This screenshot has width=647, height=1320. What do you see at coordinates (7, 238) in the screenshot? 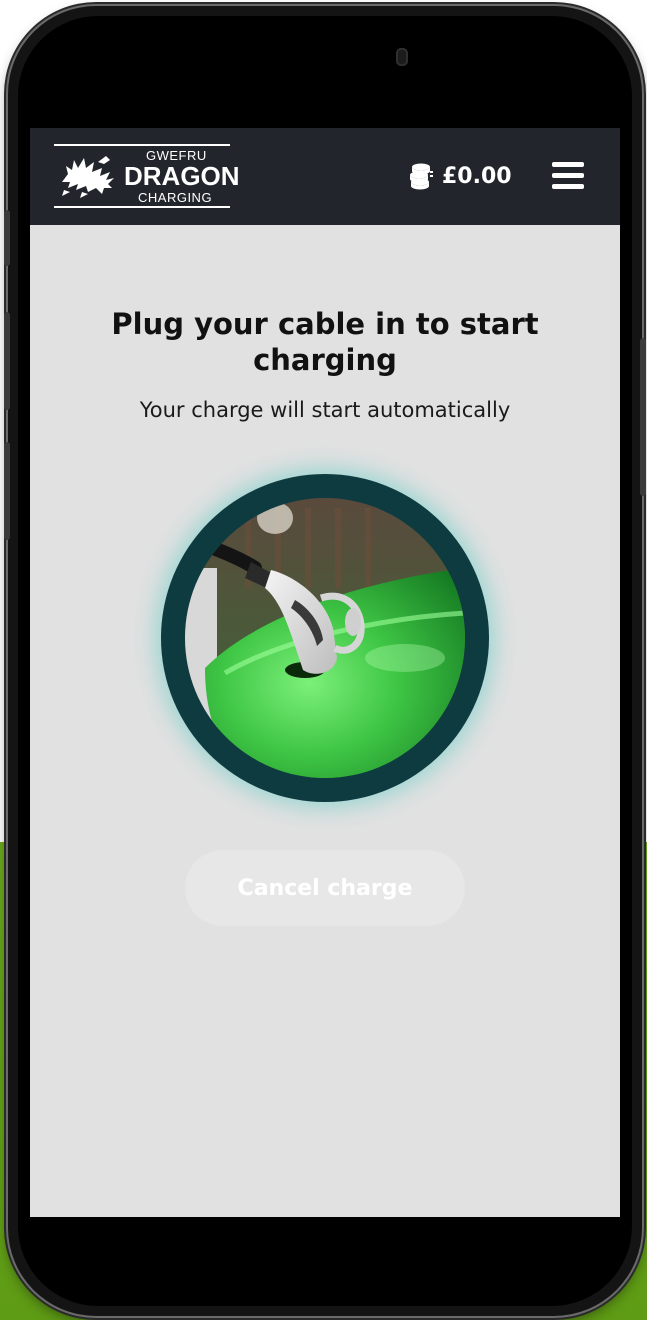
I see `phone-side-button` at bounding box center [7, 238].